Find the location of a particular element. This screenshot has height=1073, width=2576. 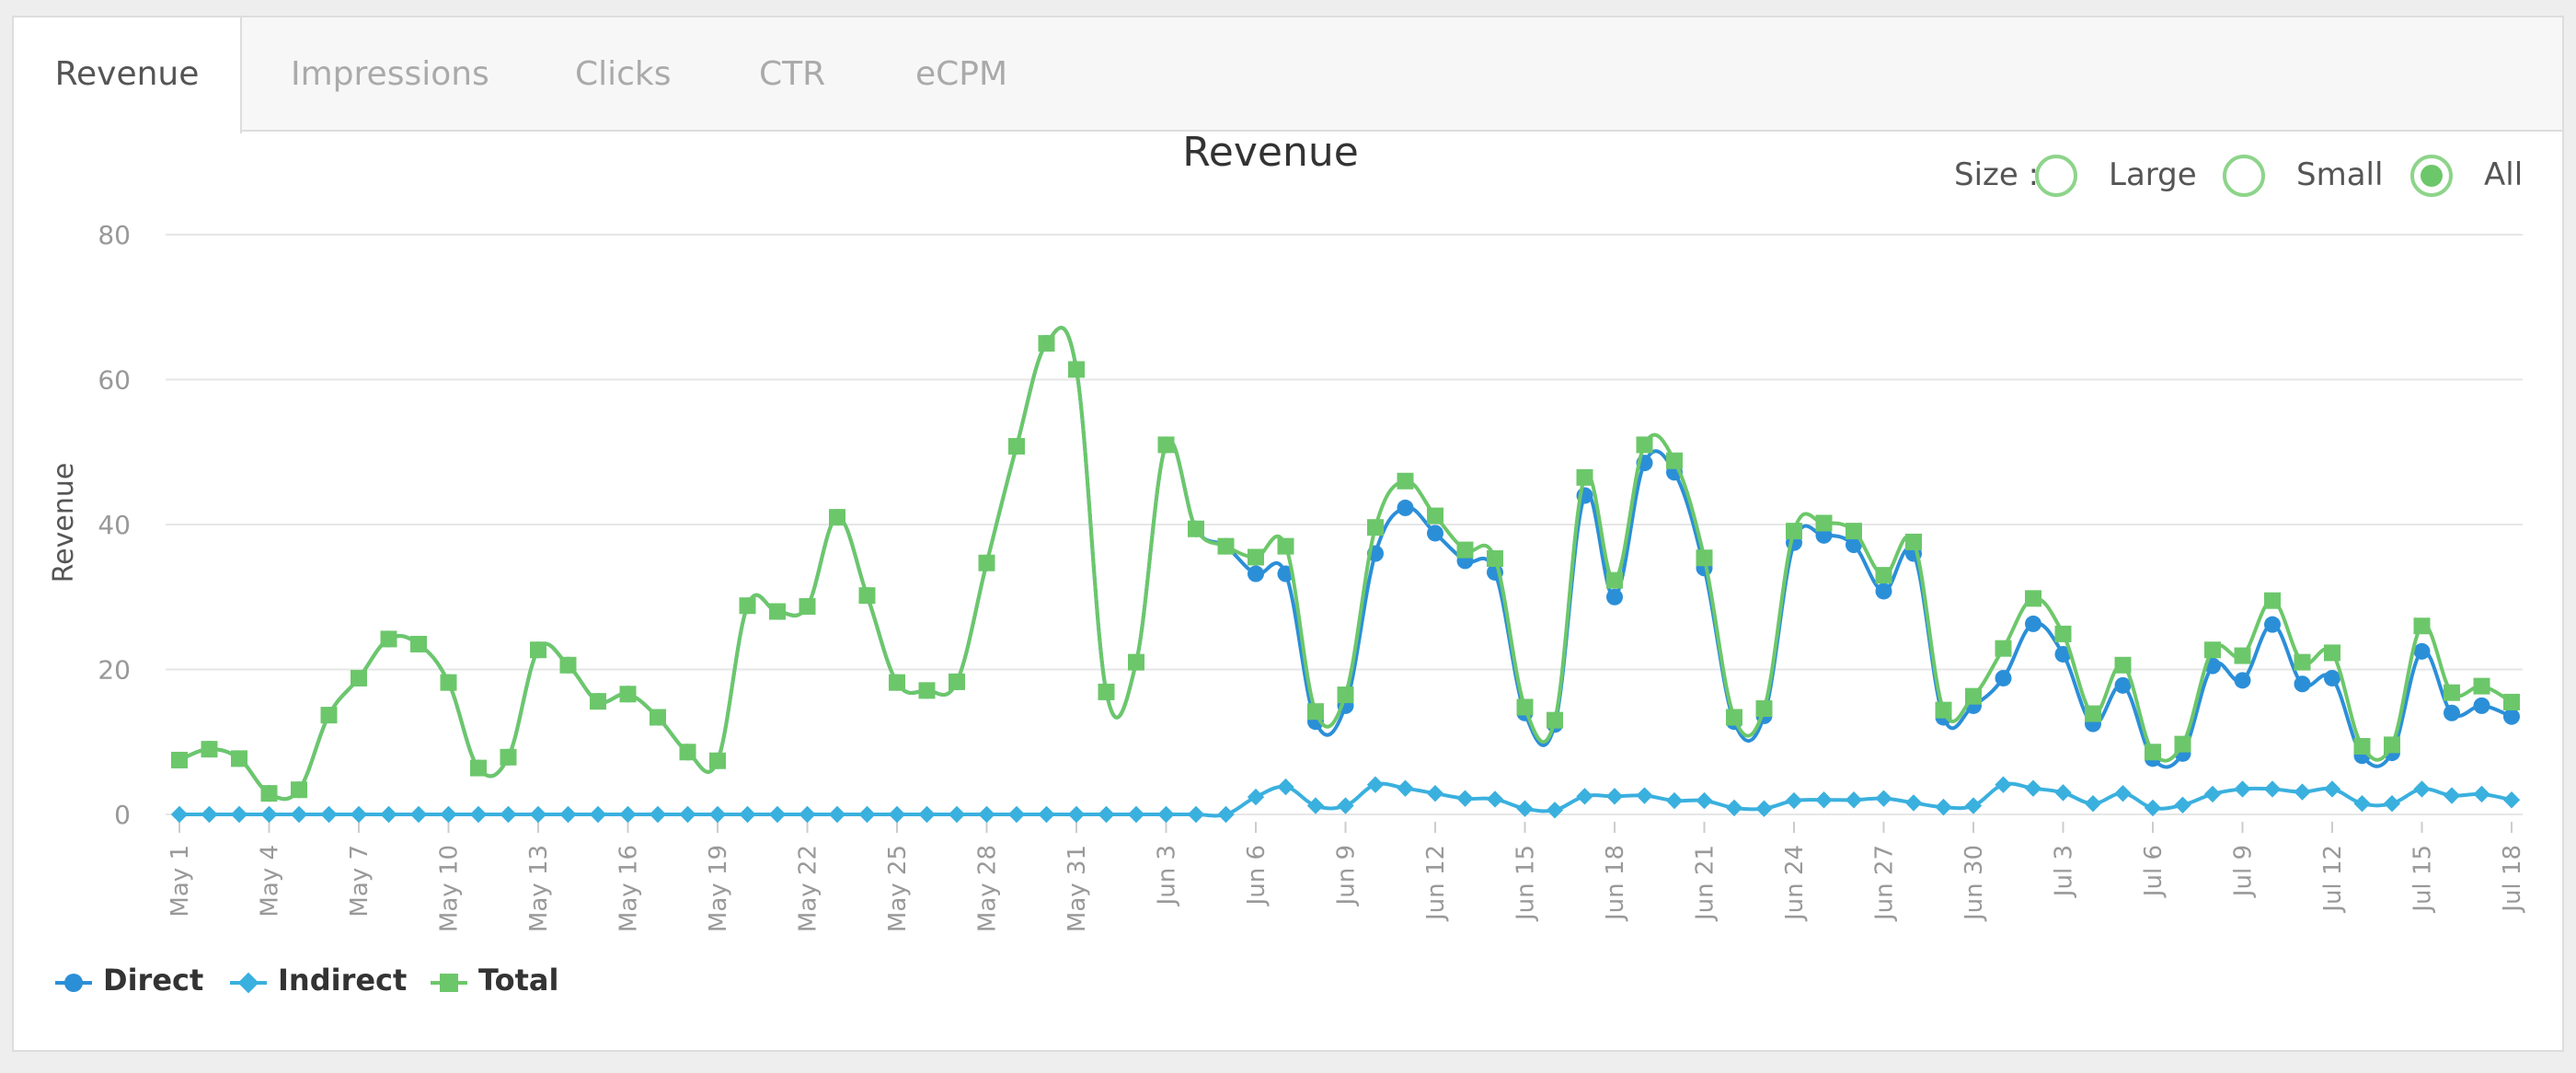

legend-direct-label: Direct is located at coordinates (153, 981).